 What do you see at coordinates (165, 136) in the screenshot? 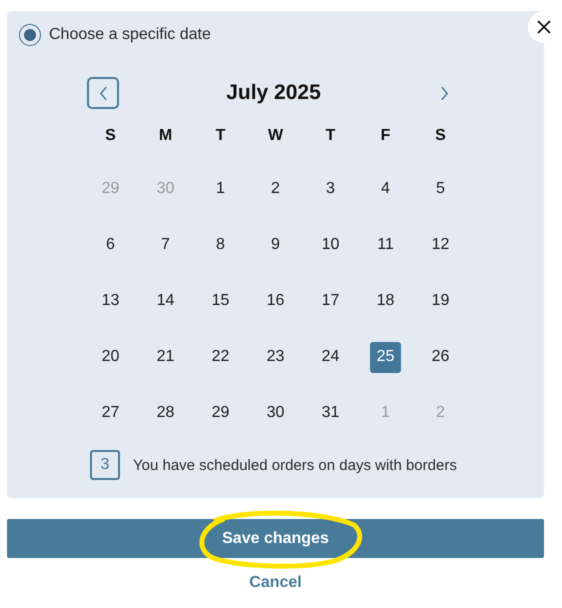
I see `weekday-label: M` at bounding box center [165, 136].